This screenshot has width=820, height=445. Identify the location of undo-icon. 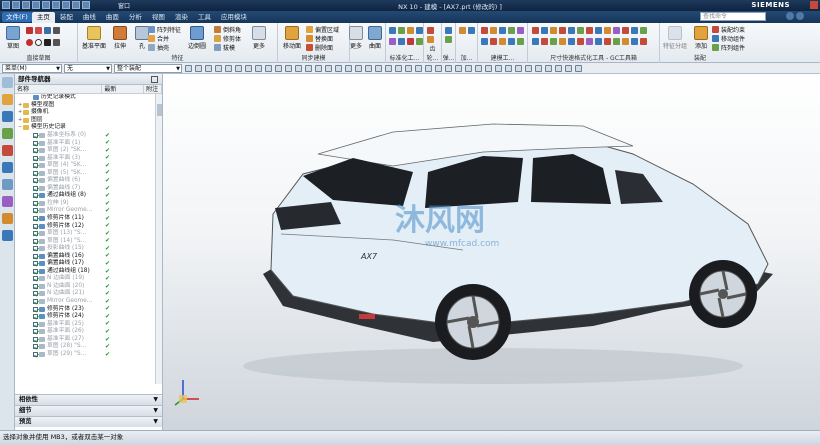
(16, 5).